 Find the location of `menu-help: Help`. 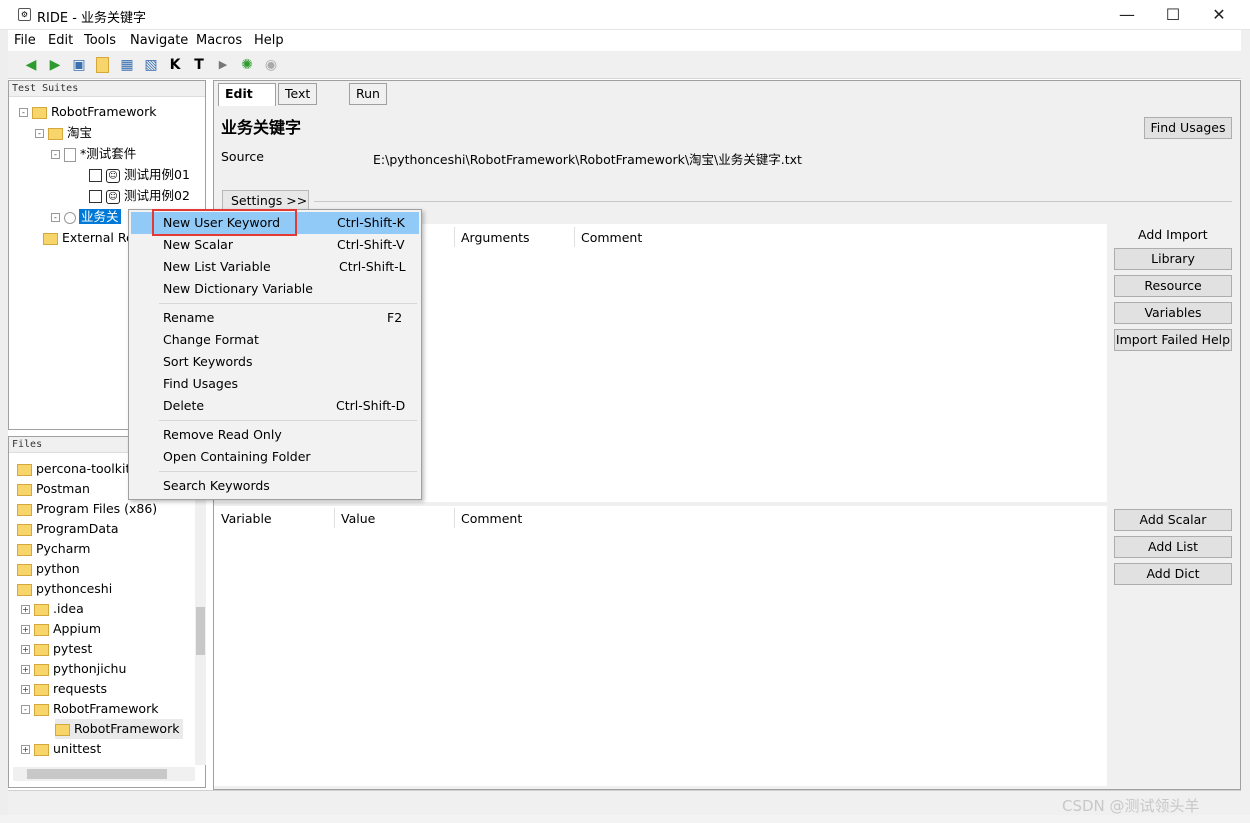

menu-help: Help is located at coordinates (269, 40).